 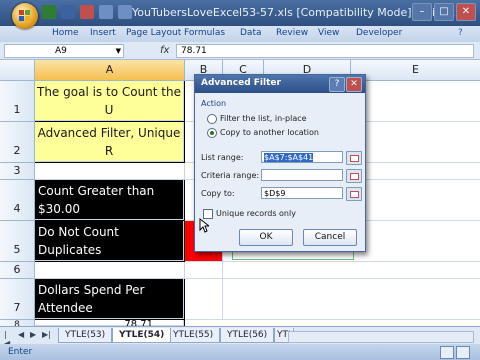 What do you see at coordinates (256, 213) in the screenshot?
I see `unique-records-label: Unique records only` at bounding box center [256, 213].